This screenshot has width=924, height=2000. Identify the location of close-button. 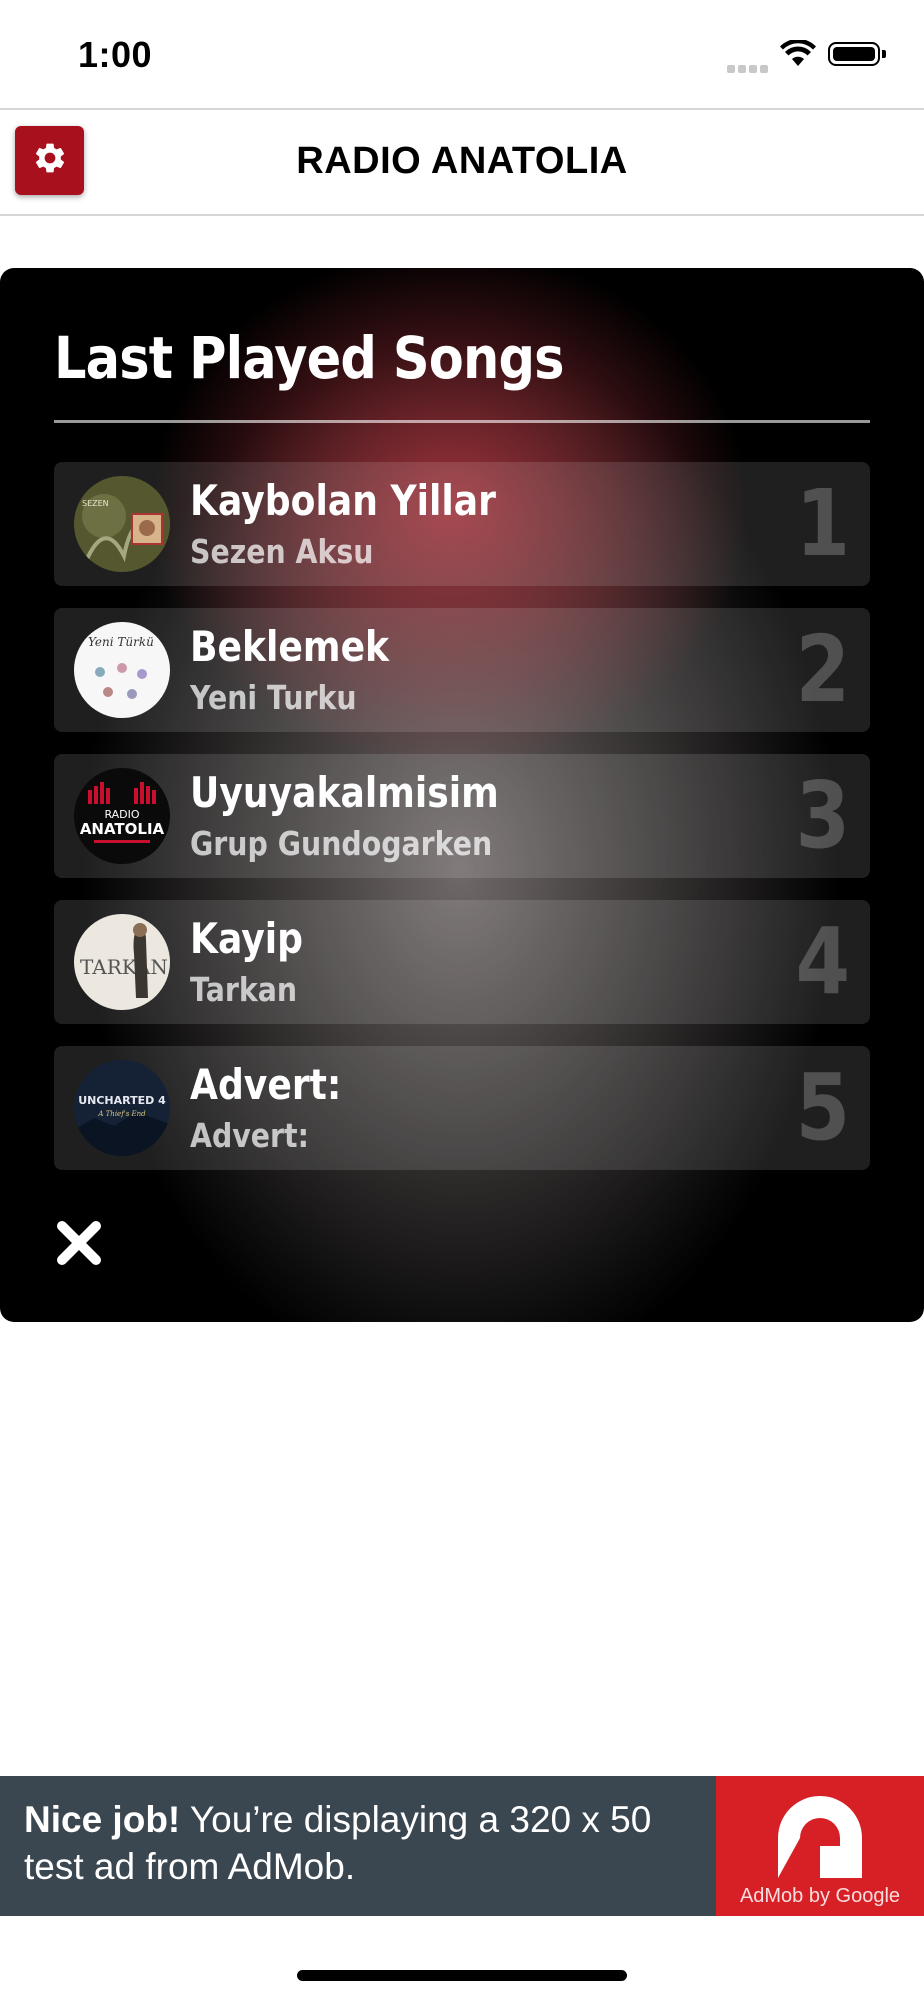
(79, 1243).